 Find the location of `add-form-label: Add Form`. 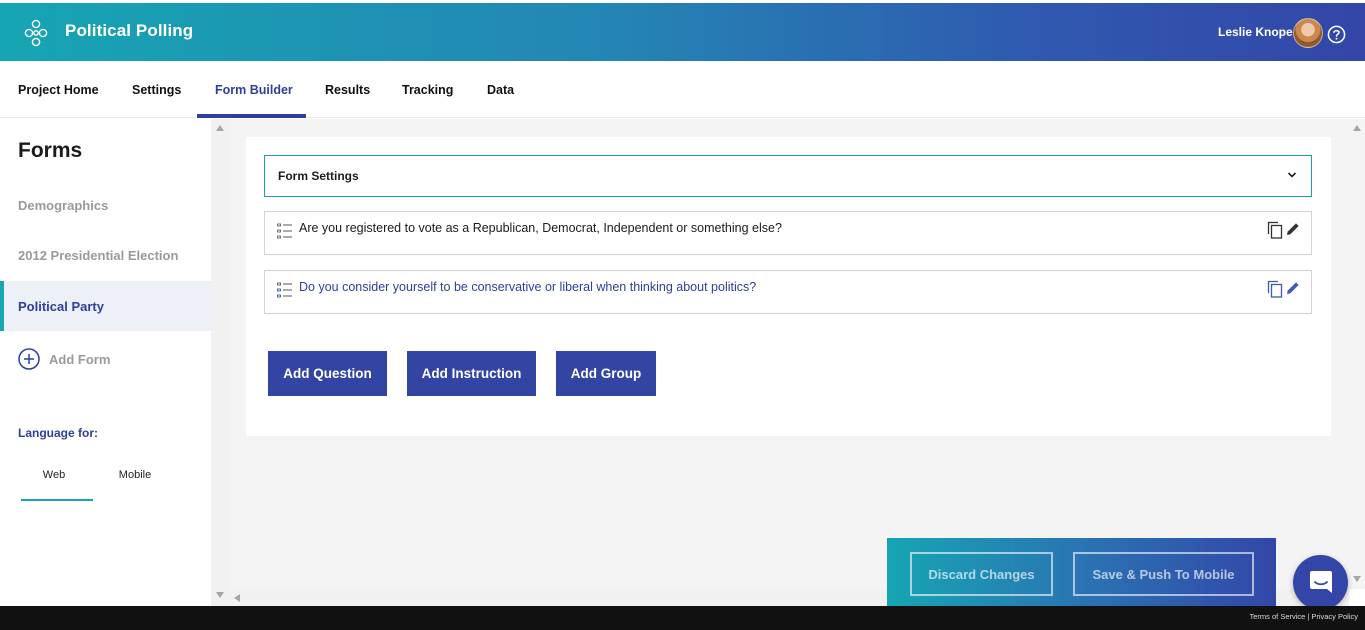

add-form-label: Add Form is located at coordinates (80, 359).